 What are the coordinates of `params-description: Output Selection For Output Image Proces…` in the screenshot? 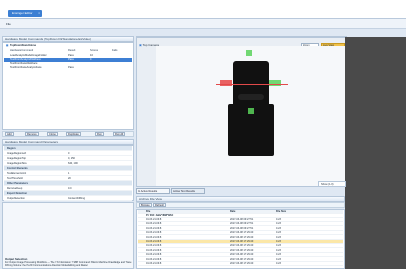 It's located at (68, 235).